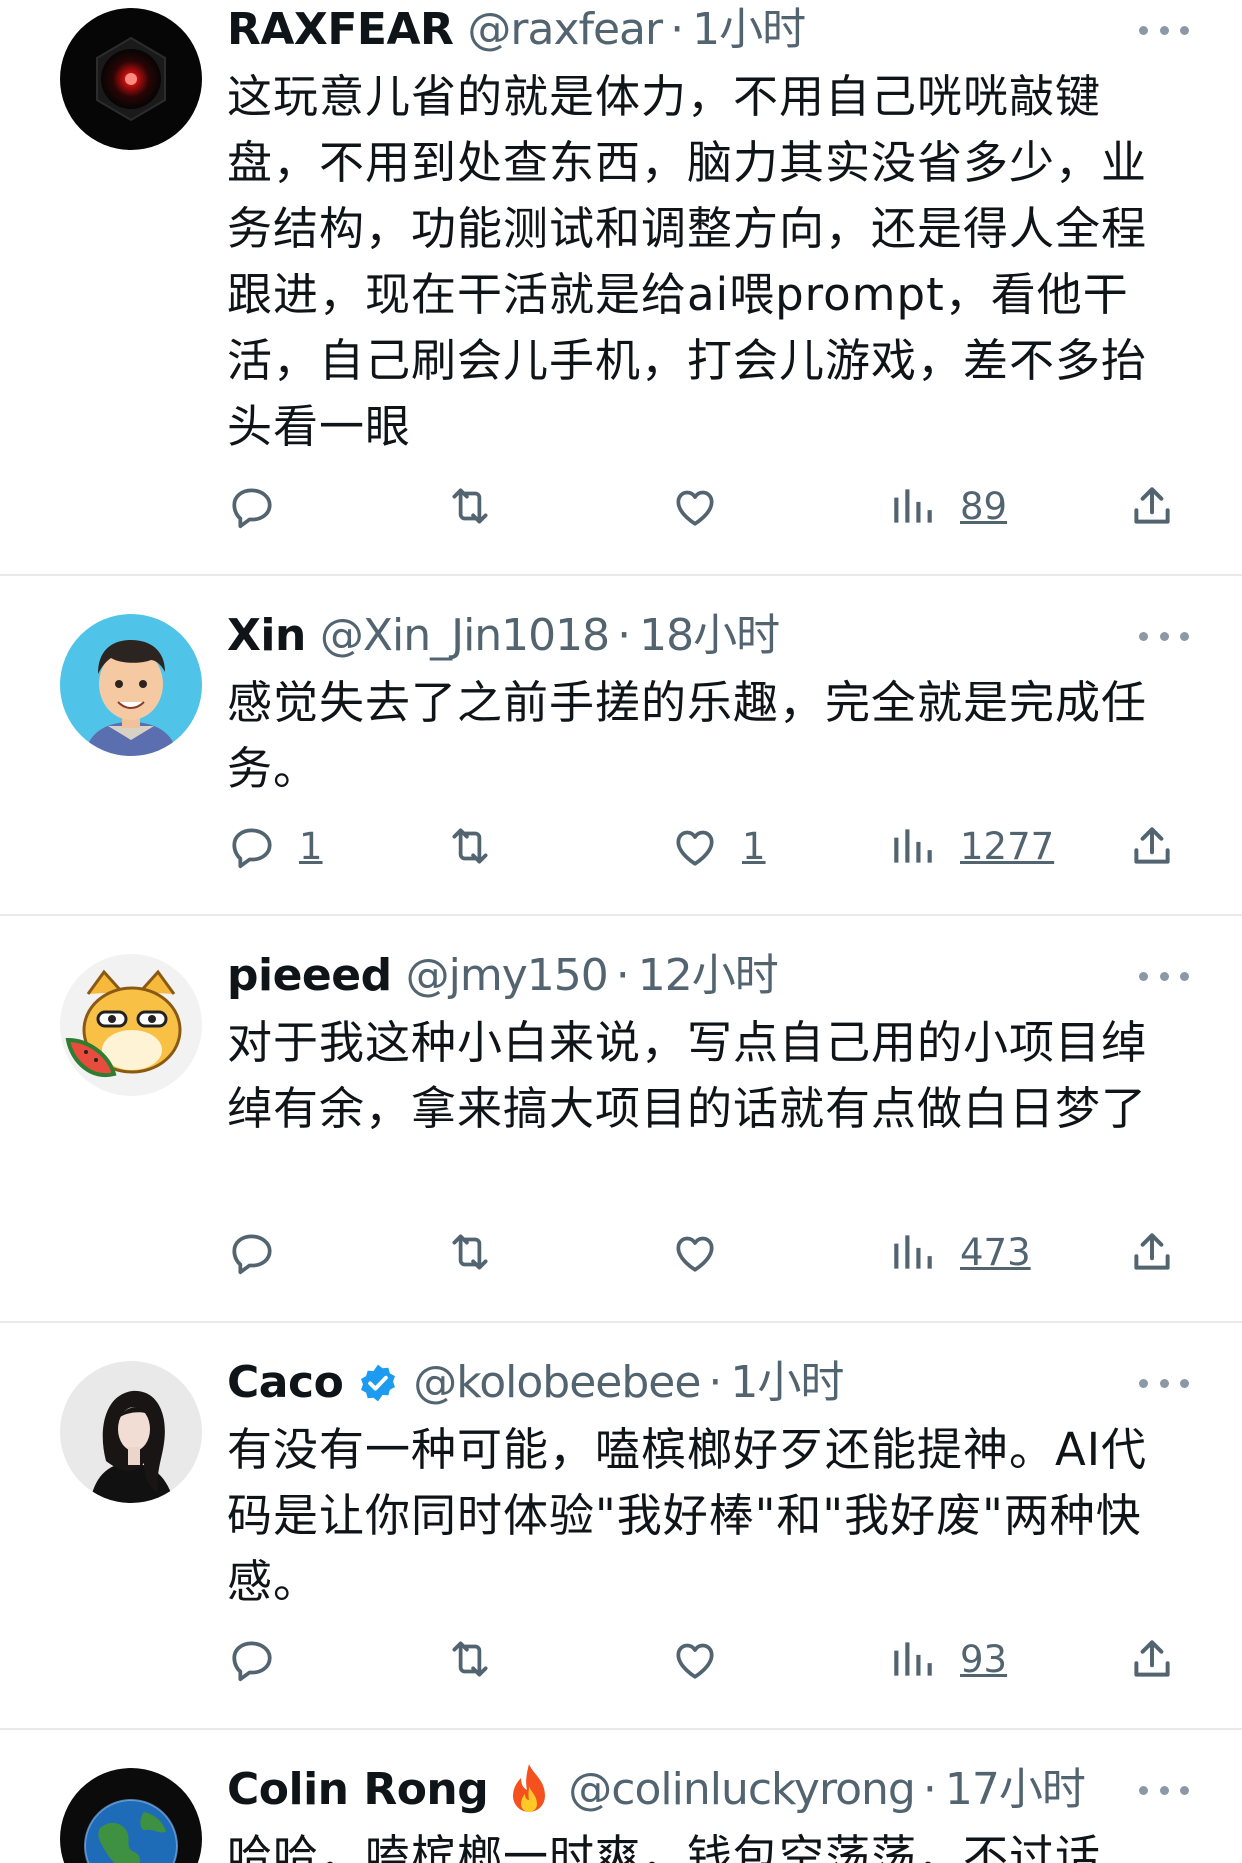  I want to click on user-handle: @Xin_Jin1018, so click(465, 636).